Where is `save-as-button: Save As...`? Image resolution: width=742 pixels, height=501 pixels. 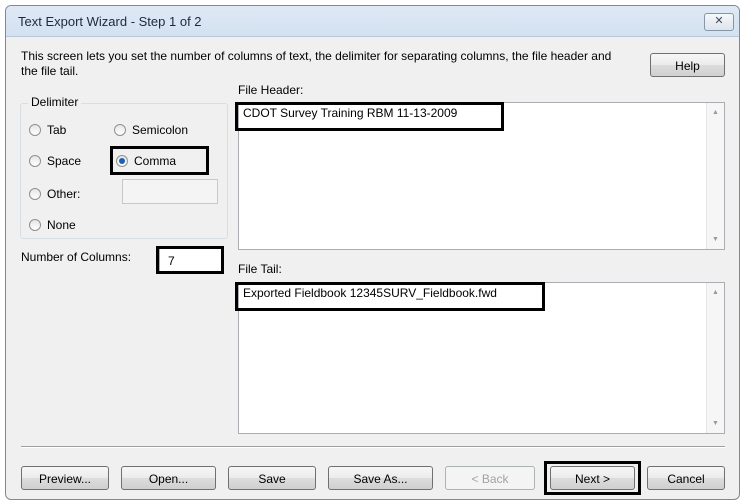
save-as-button: Save As... is located at coordinates (380, 478).